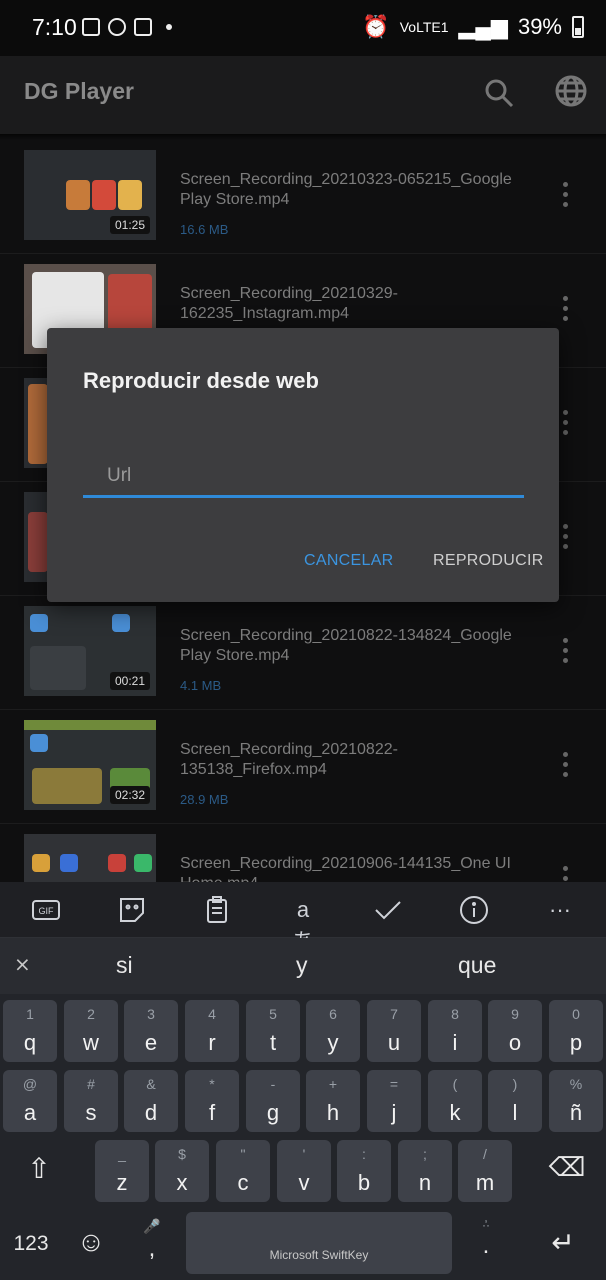  What do you see at coordinates (425, 1171) in the screenshot?
I see `key-n: ; n` at bounding box center [425, 1171].